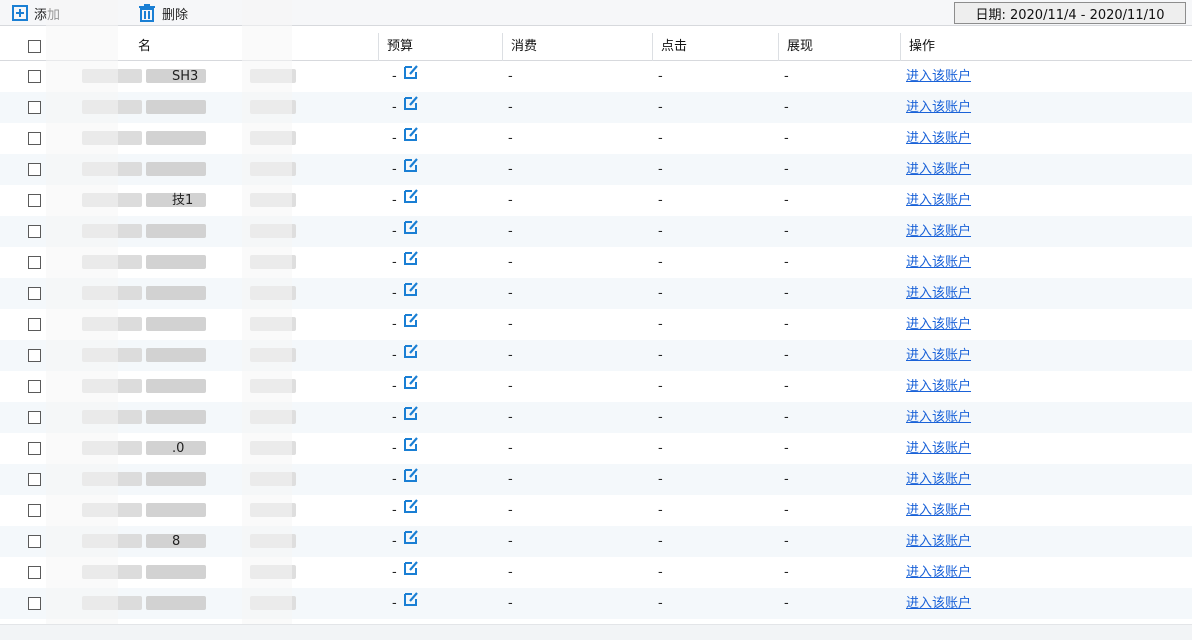 This screenshot has width=1192, height=640. What do you see at coordinates (596, 632) in the screenshot?
I see `horizontal-scrollbar` at bounding box center [596, 632].